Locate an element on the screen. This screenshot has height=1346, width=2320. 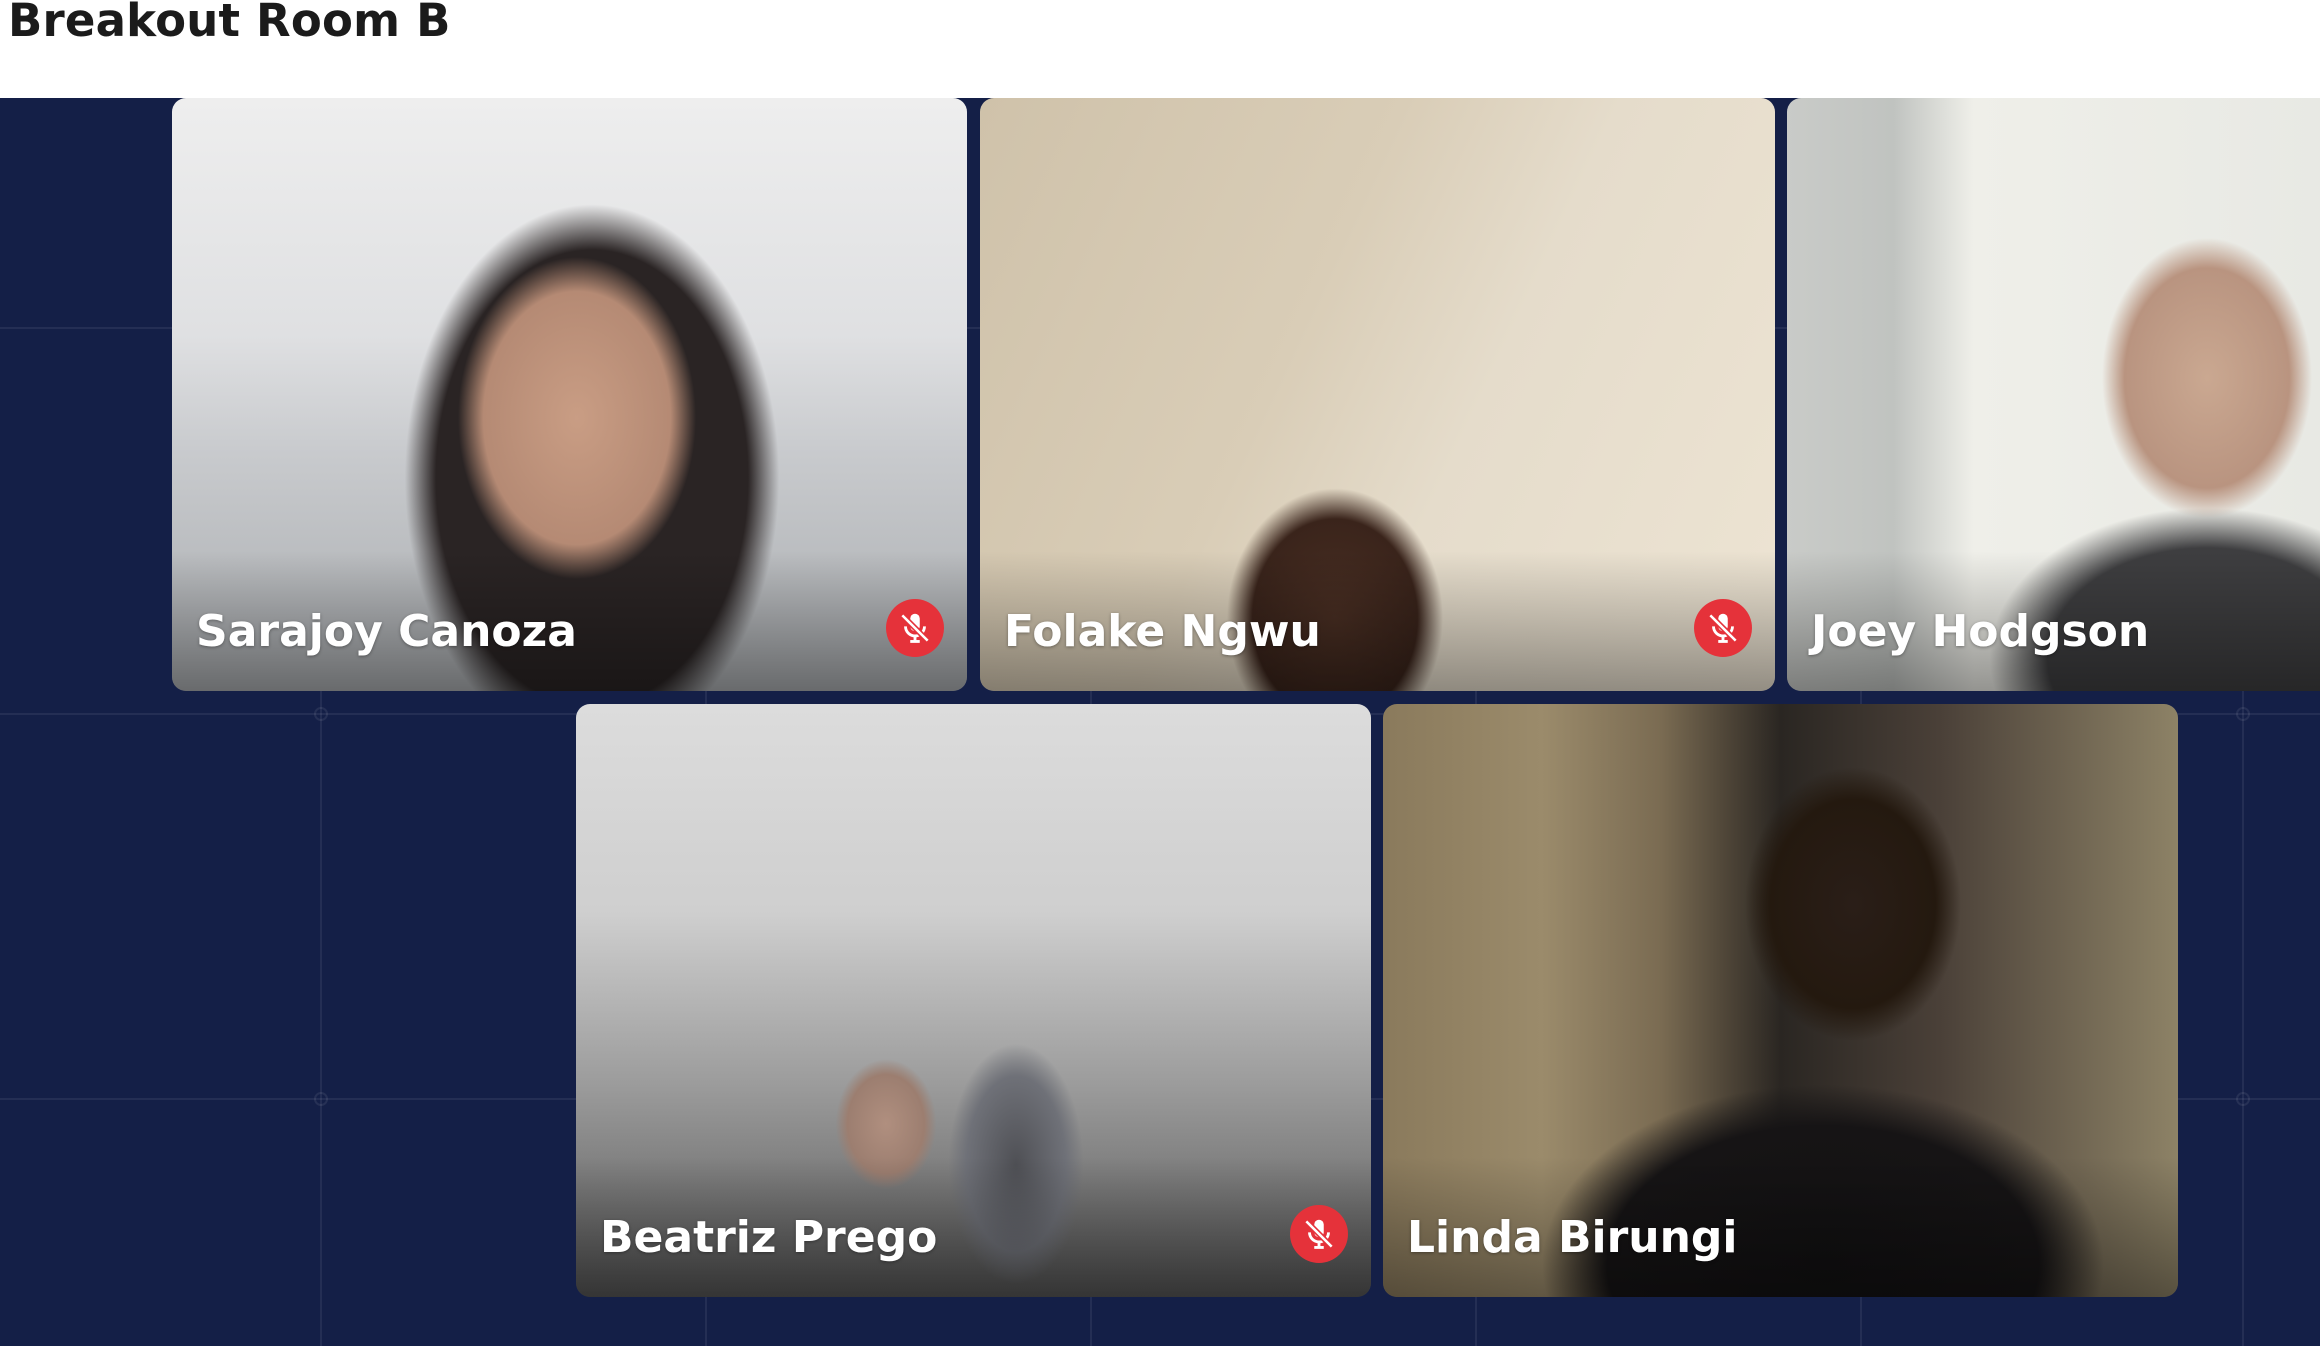
room-title: Breakout Room B is located at coordinates (229, 23).